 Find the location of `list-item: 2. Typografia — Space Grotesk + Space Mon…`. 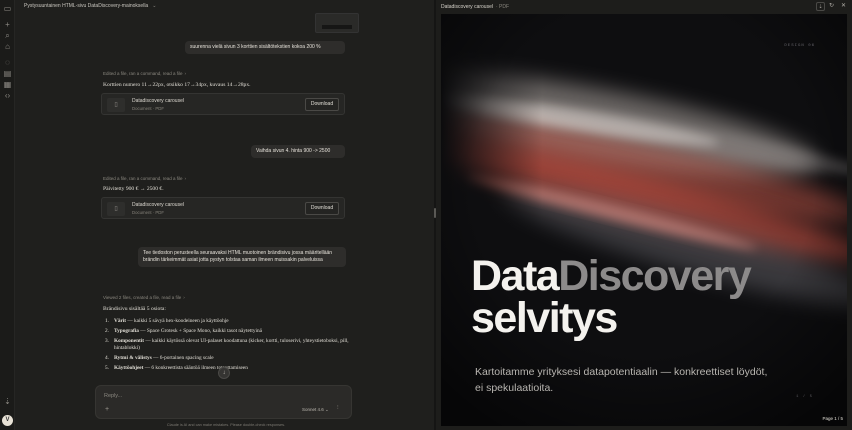

list-item: 2. Typografia — Space Grotesk + Space Mon… is located at coordinates (183, 331).